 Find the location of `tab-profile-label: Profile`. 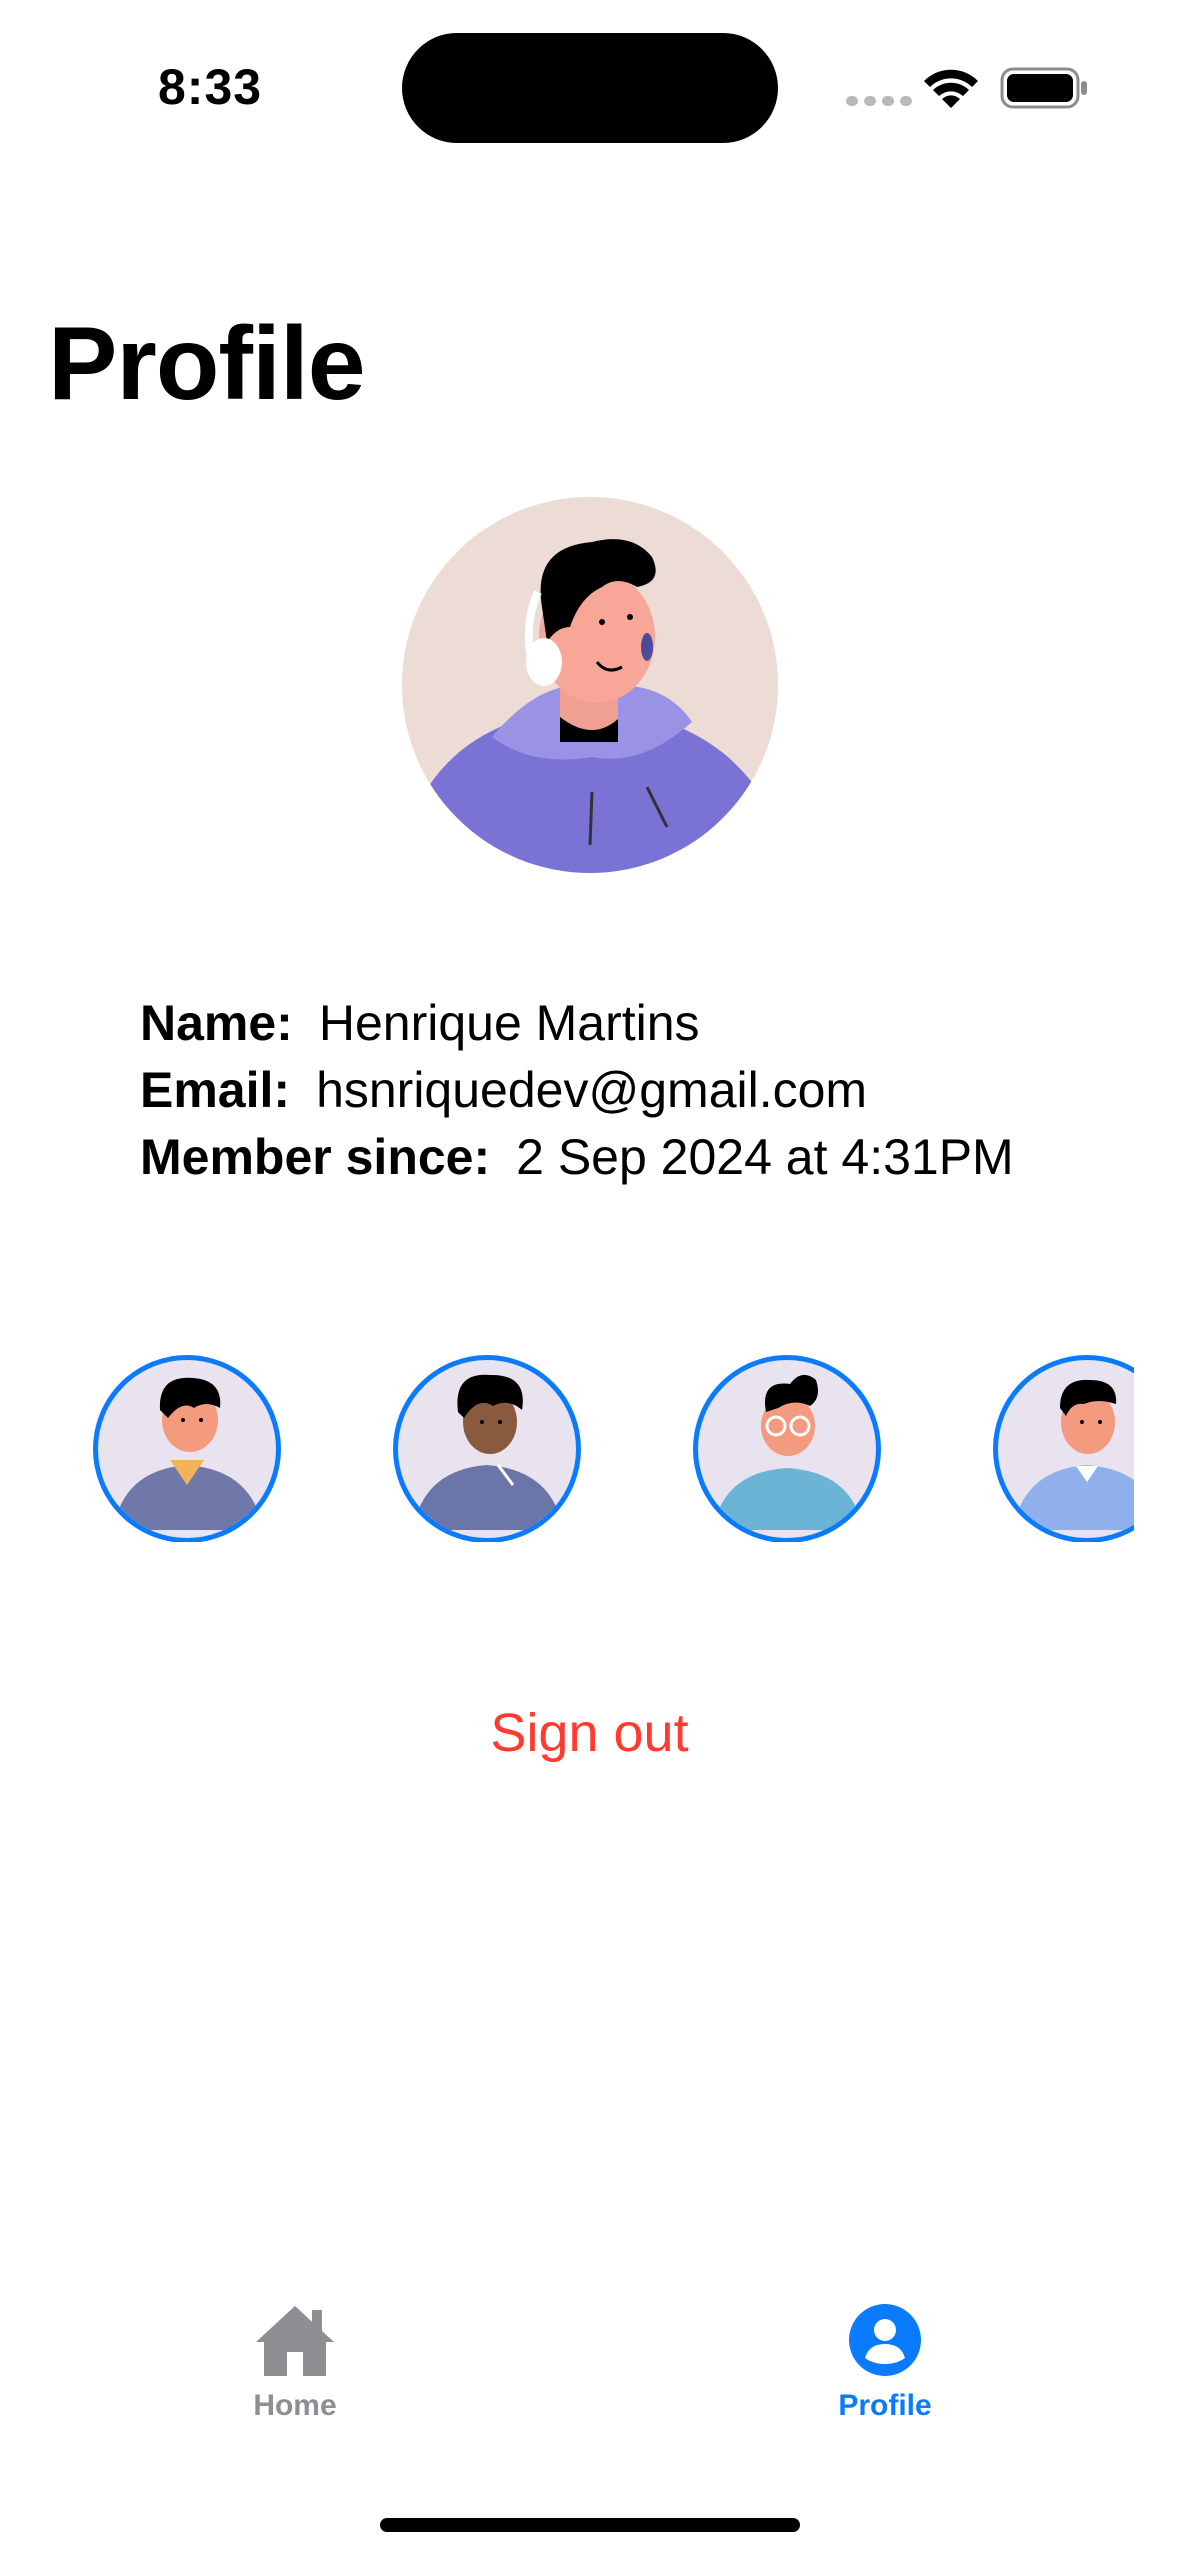

tab-profile-label: Profile is located at coordinates (885, 2405).